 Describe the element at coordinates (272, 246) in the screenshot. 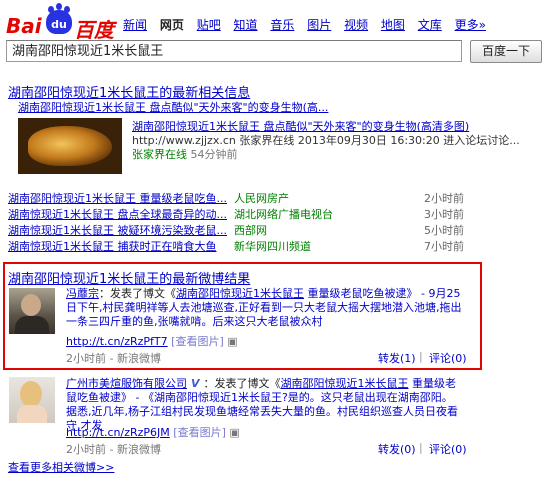

I see `news-source: 新华网四川频道` at that location.